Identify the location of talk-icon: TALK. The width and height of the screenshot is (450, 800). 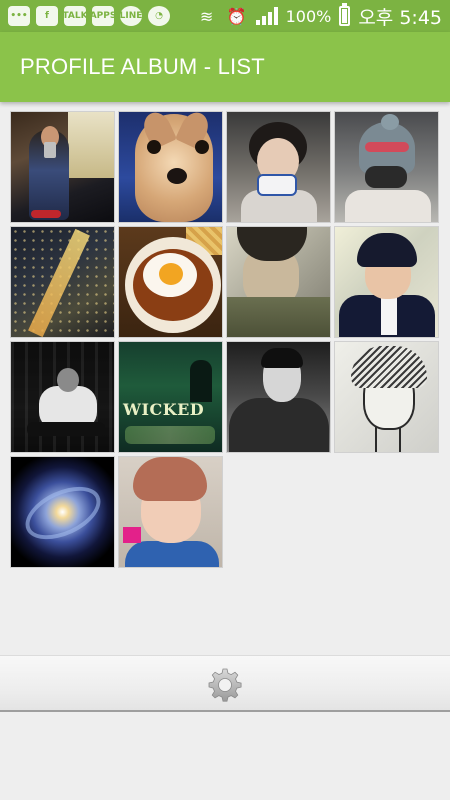
(75, 16).